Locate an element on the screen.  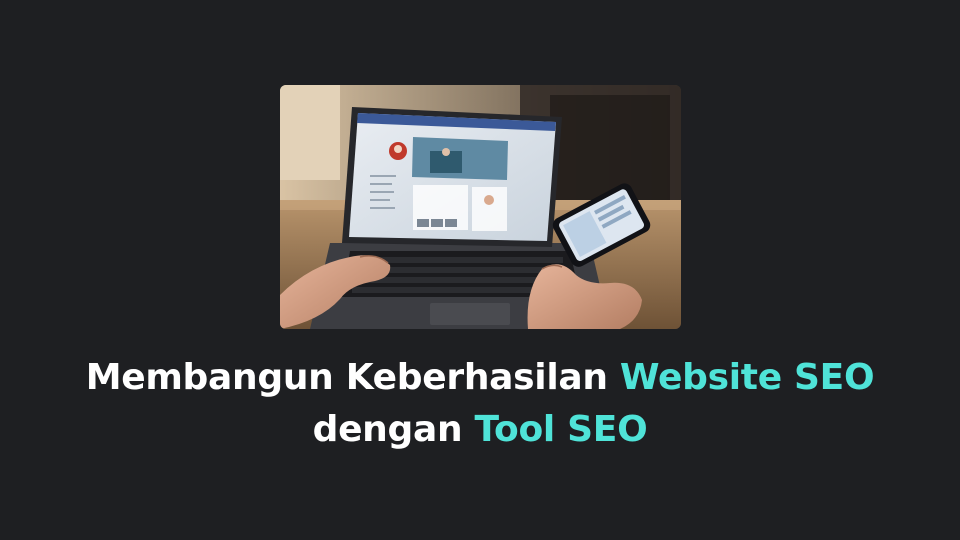
headline-line2-text: dengan is located at coordinates (393, 429).